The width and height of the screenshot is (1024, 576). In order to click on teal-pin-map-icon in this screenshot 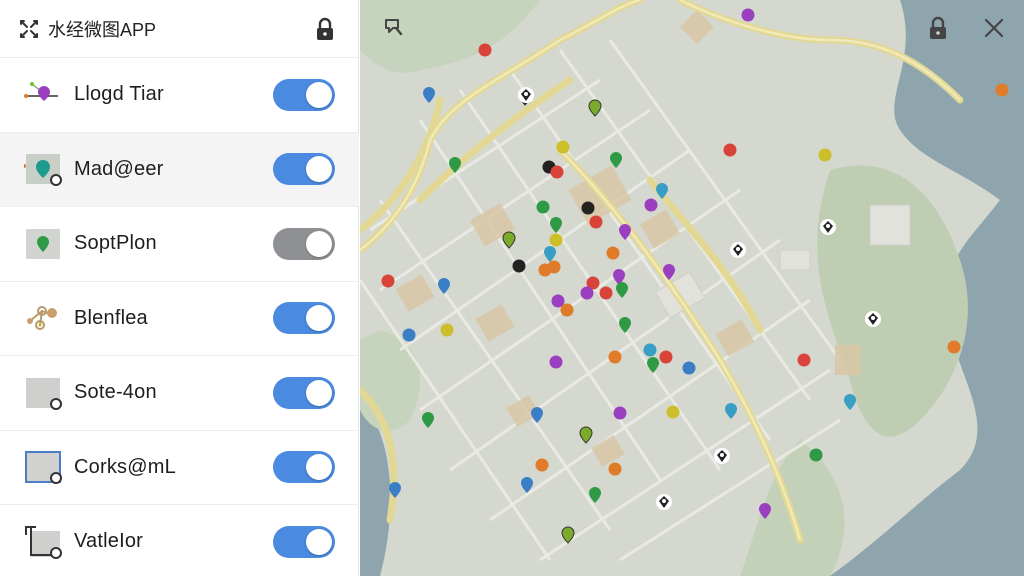, I will do `click(42, 169)`.